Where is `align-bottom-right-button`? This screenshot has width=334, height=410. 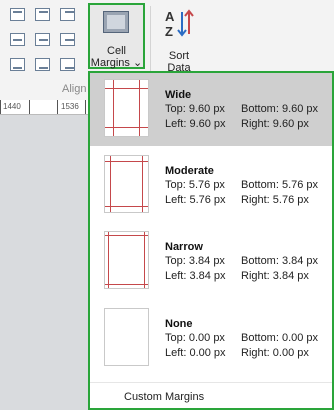
align-bottom-right-button is located at coordinates (67, 64).